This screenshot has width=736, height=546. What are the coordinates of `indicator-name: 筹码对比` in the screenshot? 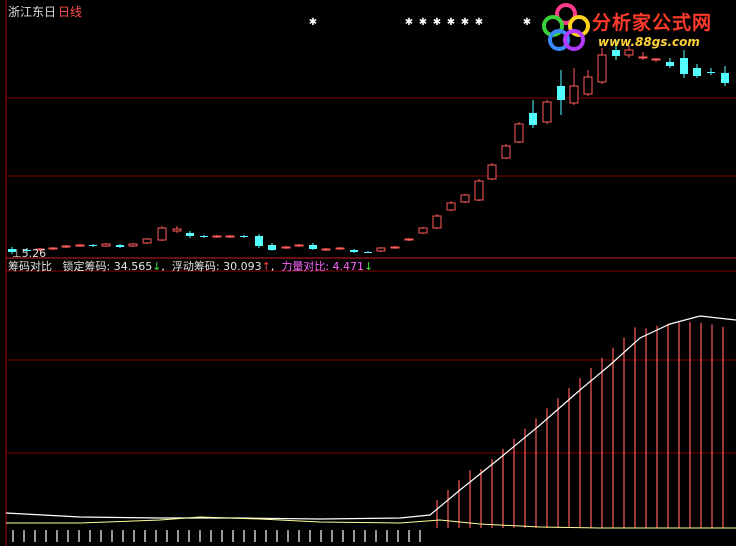 It's located at (30, 266).